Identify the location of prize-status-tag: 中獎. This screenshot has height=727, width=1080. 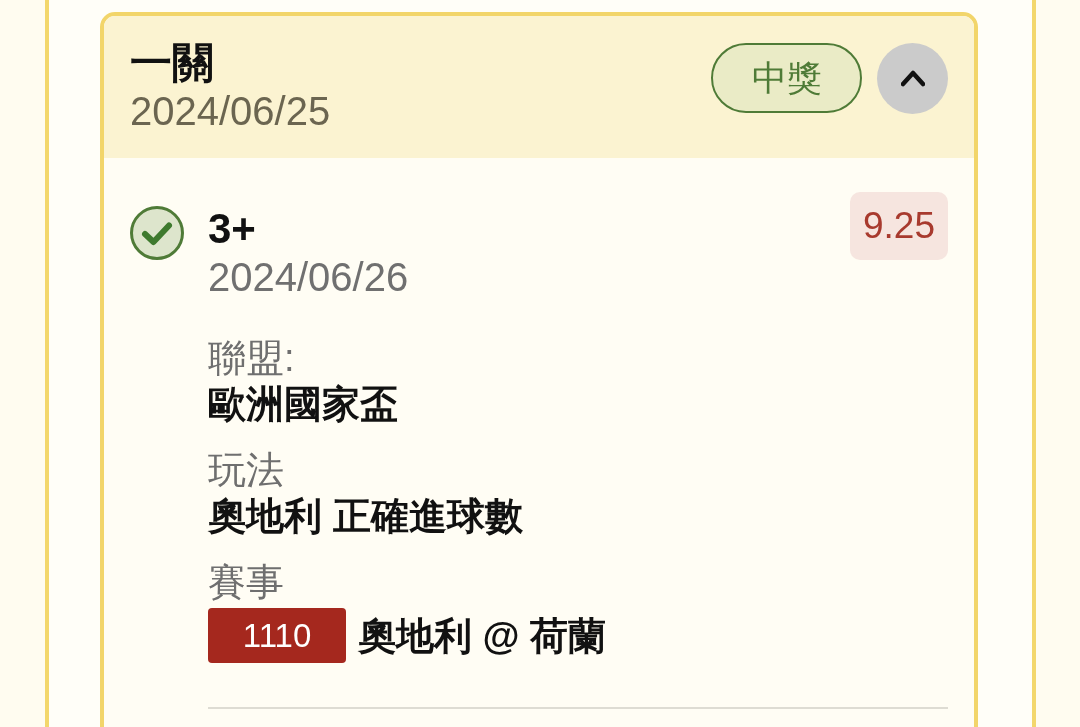
(786, 78).